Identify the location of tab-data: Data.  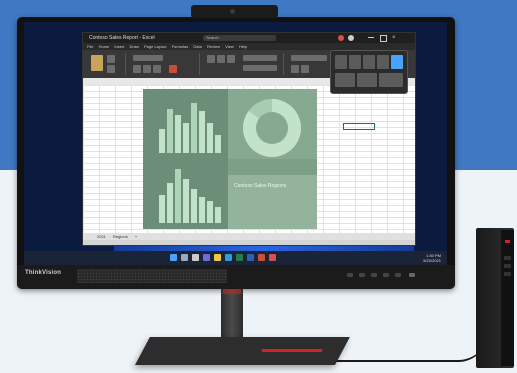
(197, 46).